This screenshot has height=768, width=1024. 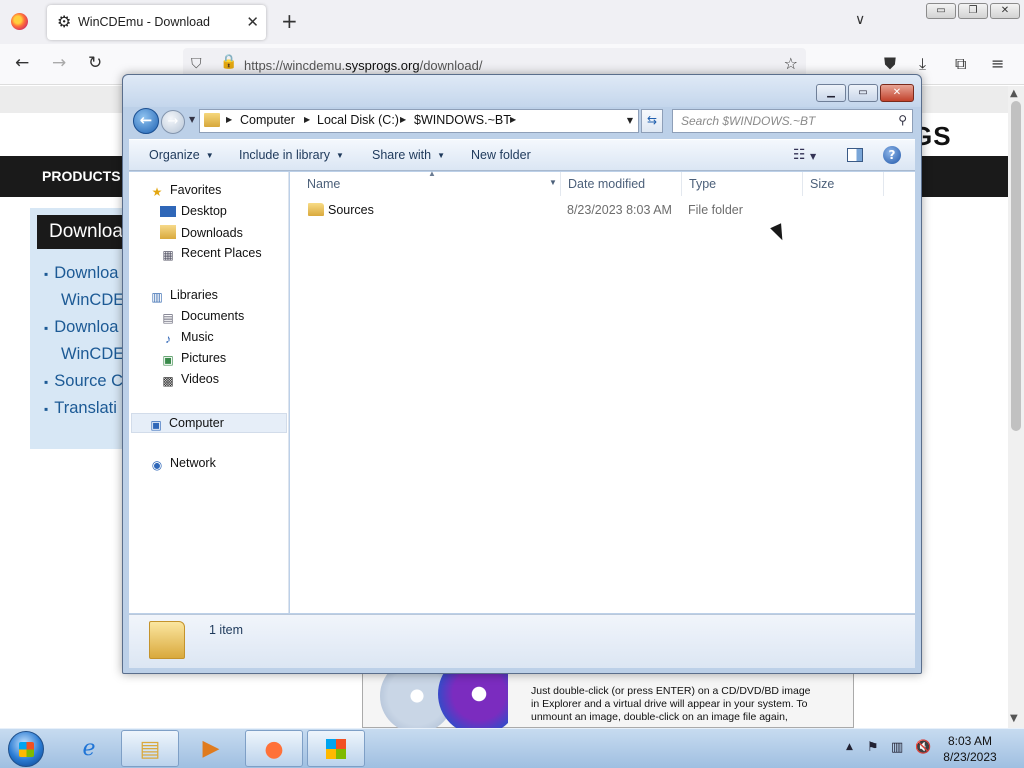 I want to click on tracking-shield-icon: ⛉, so click(x=196, y=64).